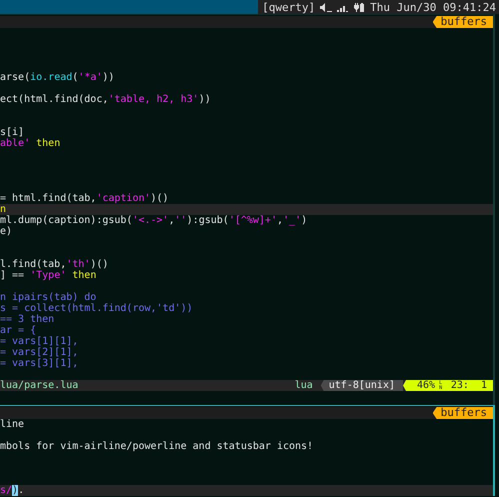 The height and width of the screenshot is (497, 499). Describe the element at coordinates (57, 77) in the screenshot. I see `code-line: arse(io.read('*a'))` at that location.